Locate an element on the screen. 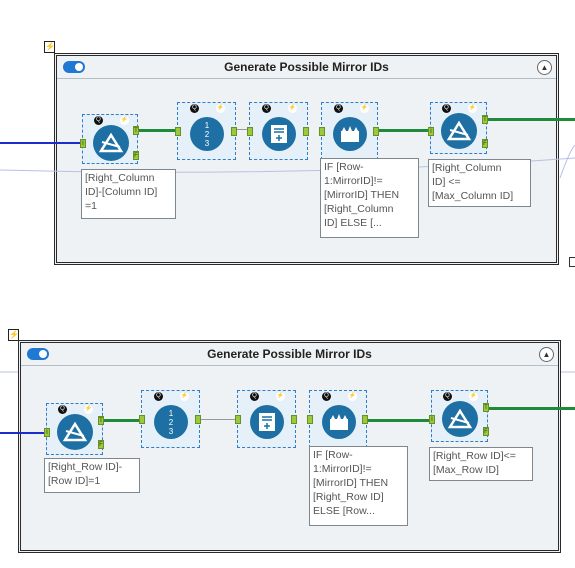 The width and height of the screenshot is (575, 568). filter-annotation: [Right_Column ID]-[Column ID] =1 is located at coordinates (128, 194).